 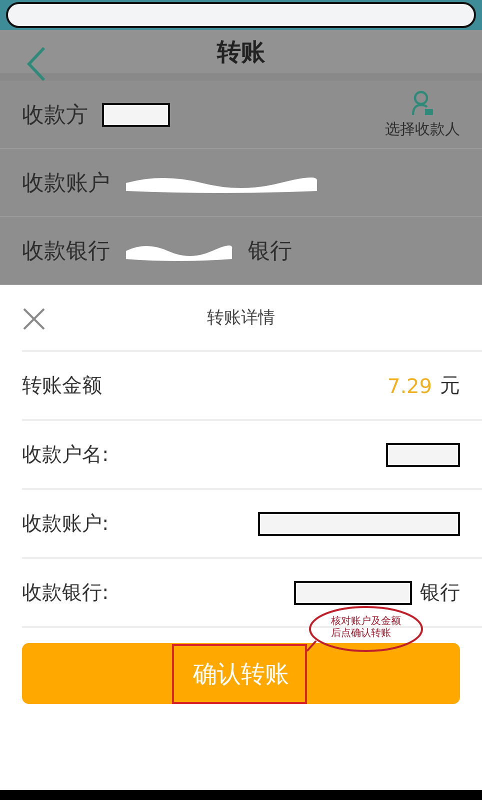 What do you see at coordinates (34, 319) in the screenshot?
I see `close-button` at bounding box center [34, 319].